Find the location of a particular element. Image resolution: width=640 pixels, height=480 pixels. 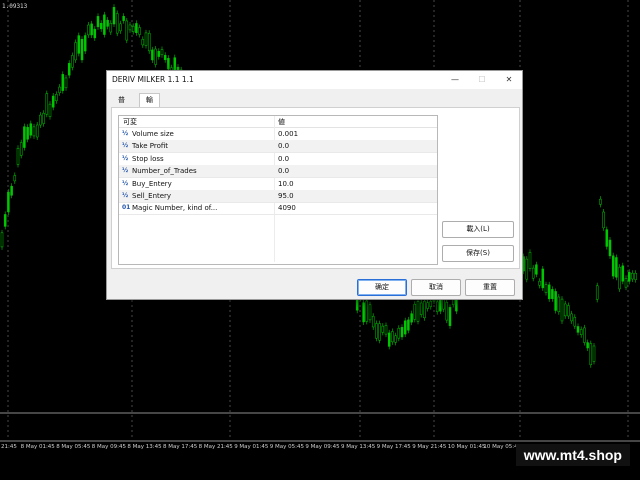

cancel-button: 取消 is located at coordinates (436, 287).